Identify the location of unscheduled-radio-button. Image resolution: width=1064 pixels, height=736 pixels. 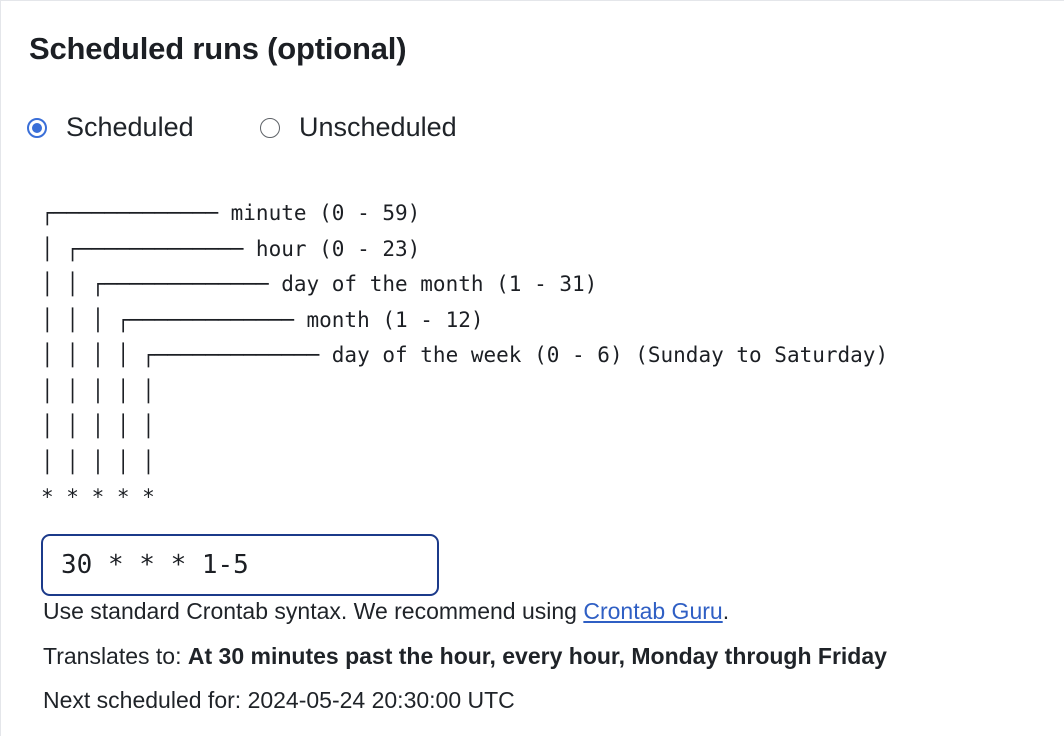
(270, 128).